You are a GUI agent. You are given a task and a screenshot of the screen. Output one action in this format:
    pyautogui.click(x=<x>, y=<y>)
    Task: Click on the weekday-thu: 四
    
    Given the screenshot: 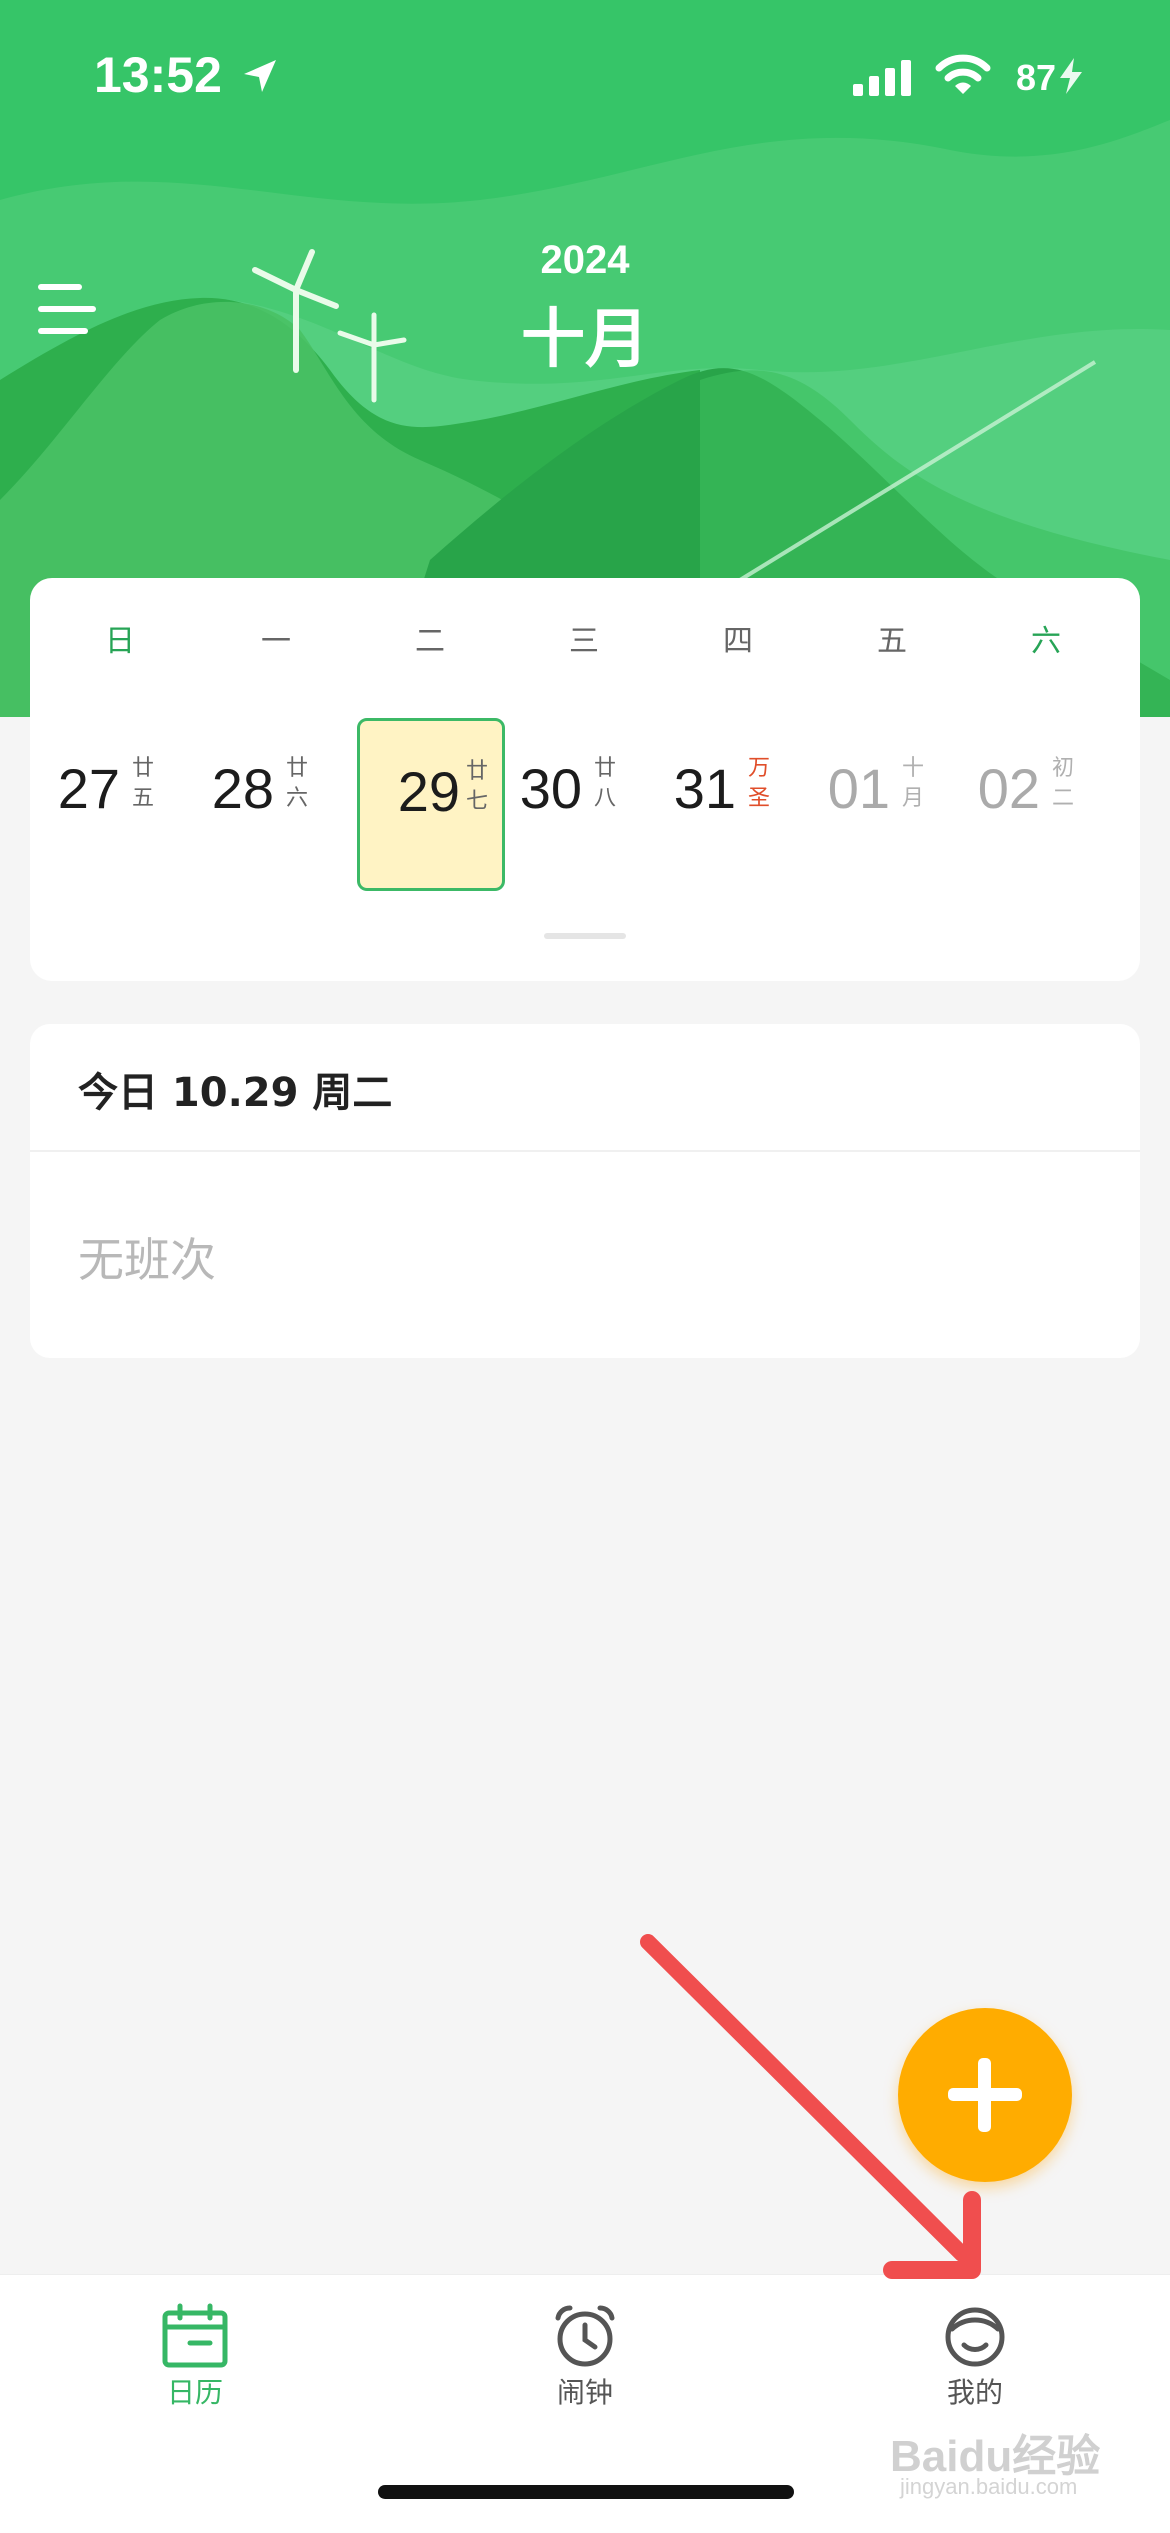 What is the action you would take?
    pyautogui.click(x=738, y=641)
    